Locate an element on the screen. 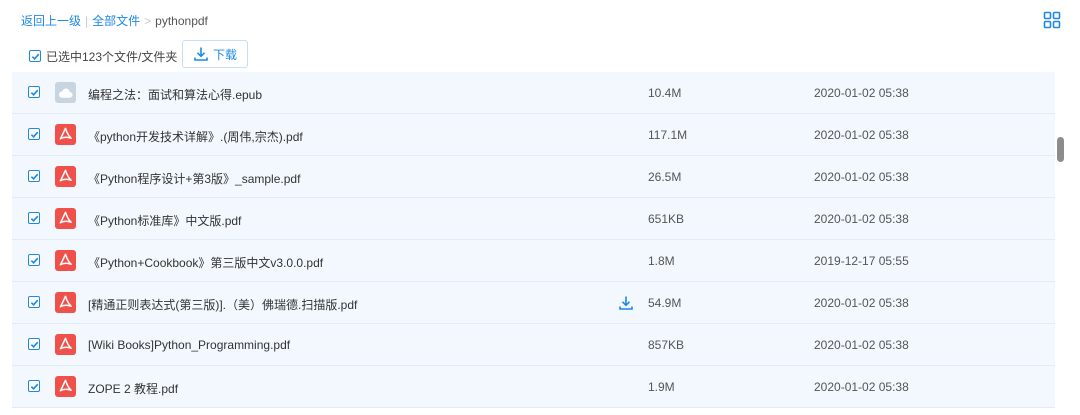  file-size: 10.4M is located at coordinates (665, 93).